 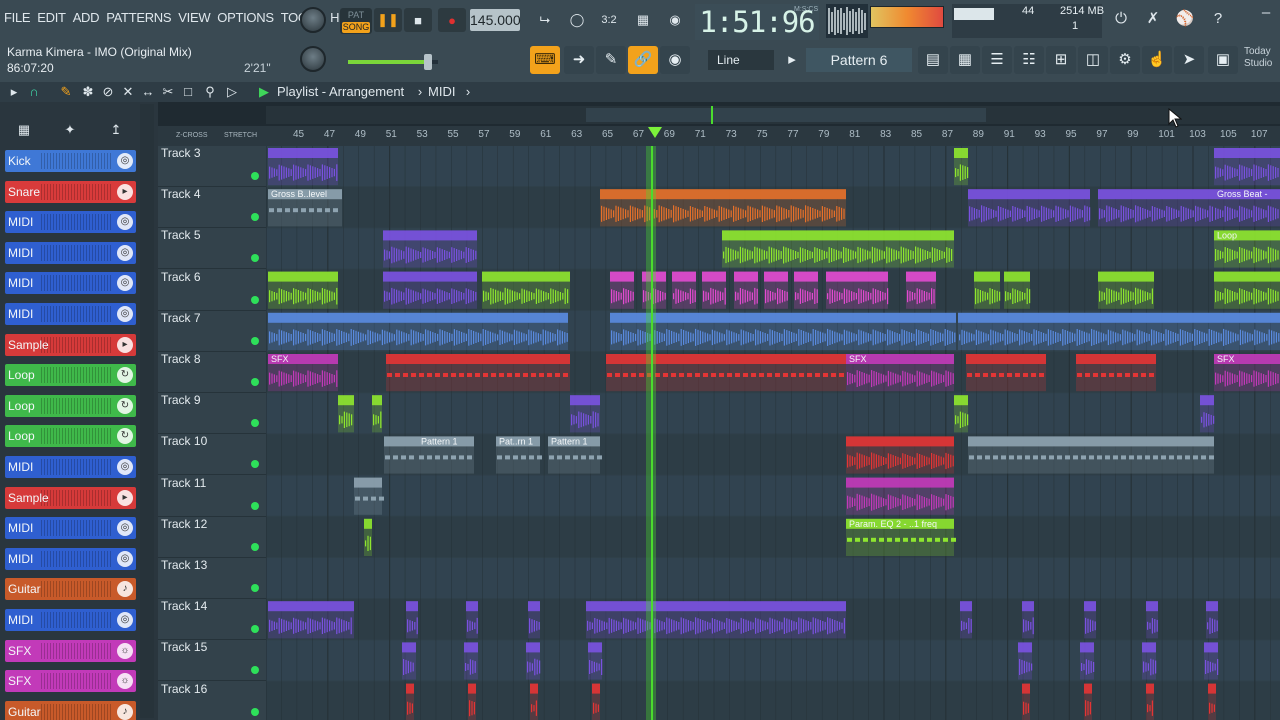 What do you see at coordinates (70, 222) in the screenshot?
I see `channel-midi-2: MIDI ◎` at bounding box center [70, 222].